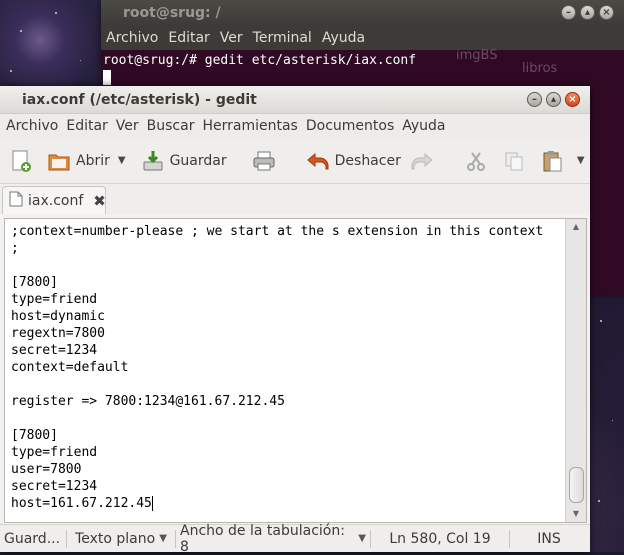  I want to click on document-icon, so click(16, 201).